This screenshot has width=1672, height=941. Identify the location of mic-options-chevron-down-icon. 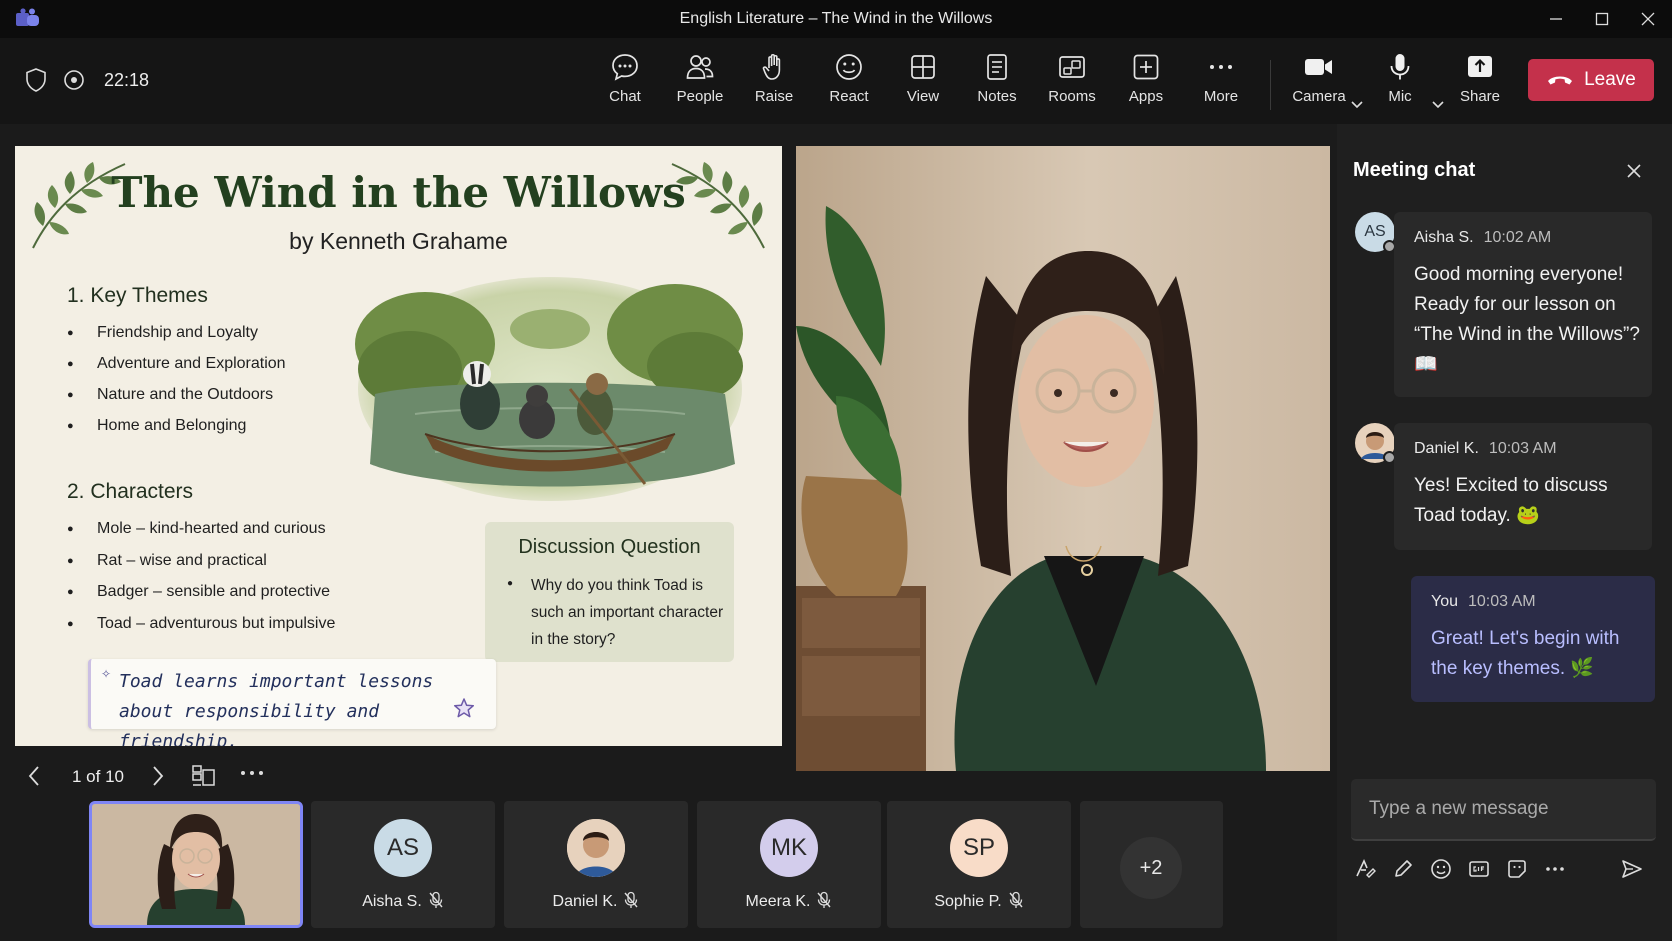
(1438, 105).